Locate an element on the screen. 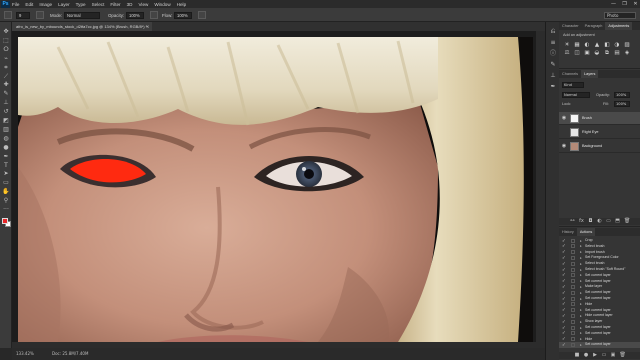 The height and width of the screenshot is (360, 640). adjustment-icon-2: ▦ is located at coordinates (577, 45).